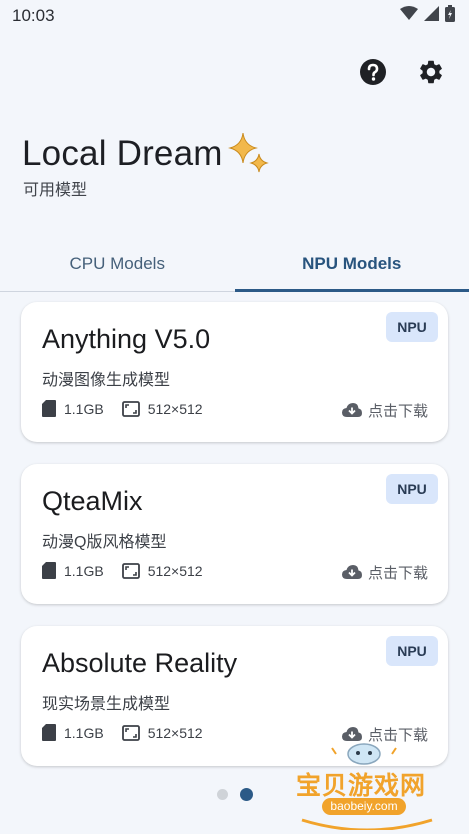 The image size is (469, 834). I want to click on app-title: Local Dream, so click(122, 153).